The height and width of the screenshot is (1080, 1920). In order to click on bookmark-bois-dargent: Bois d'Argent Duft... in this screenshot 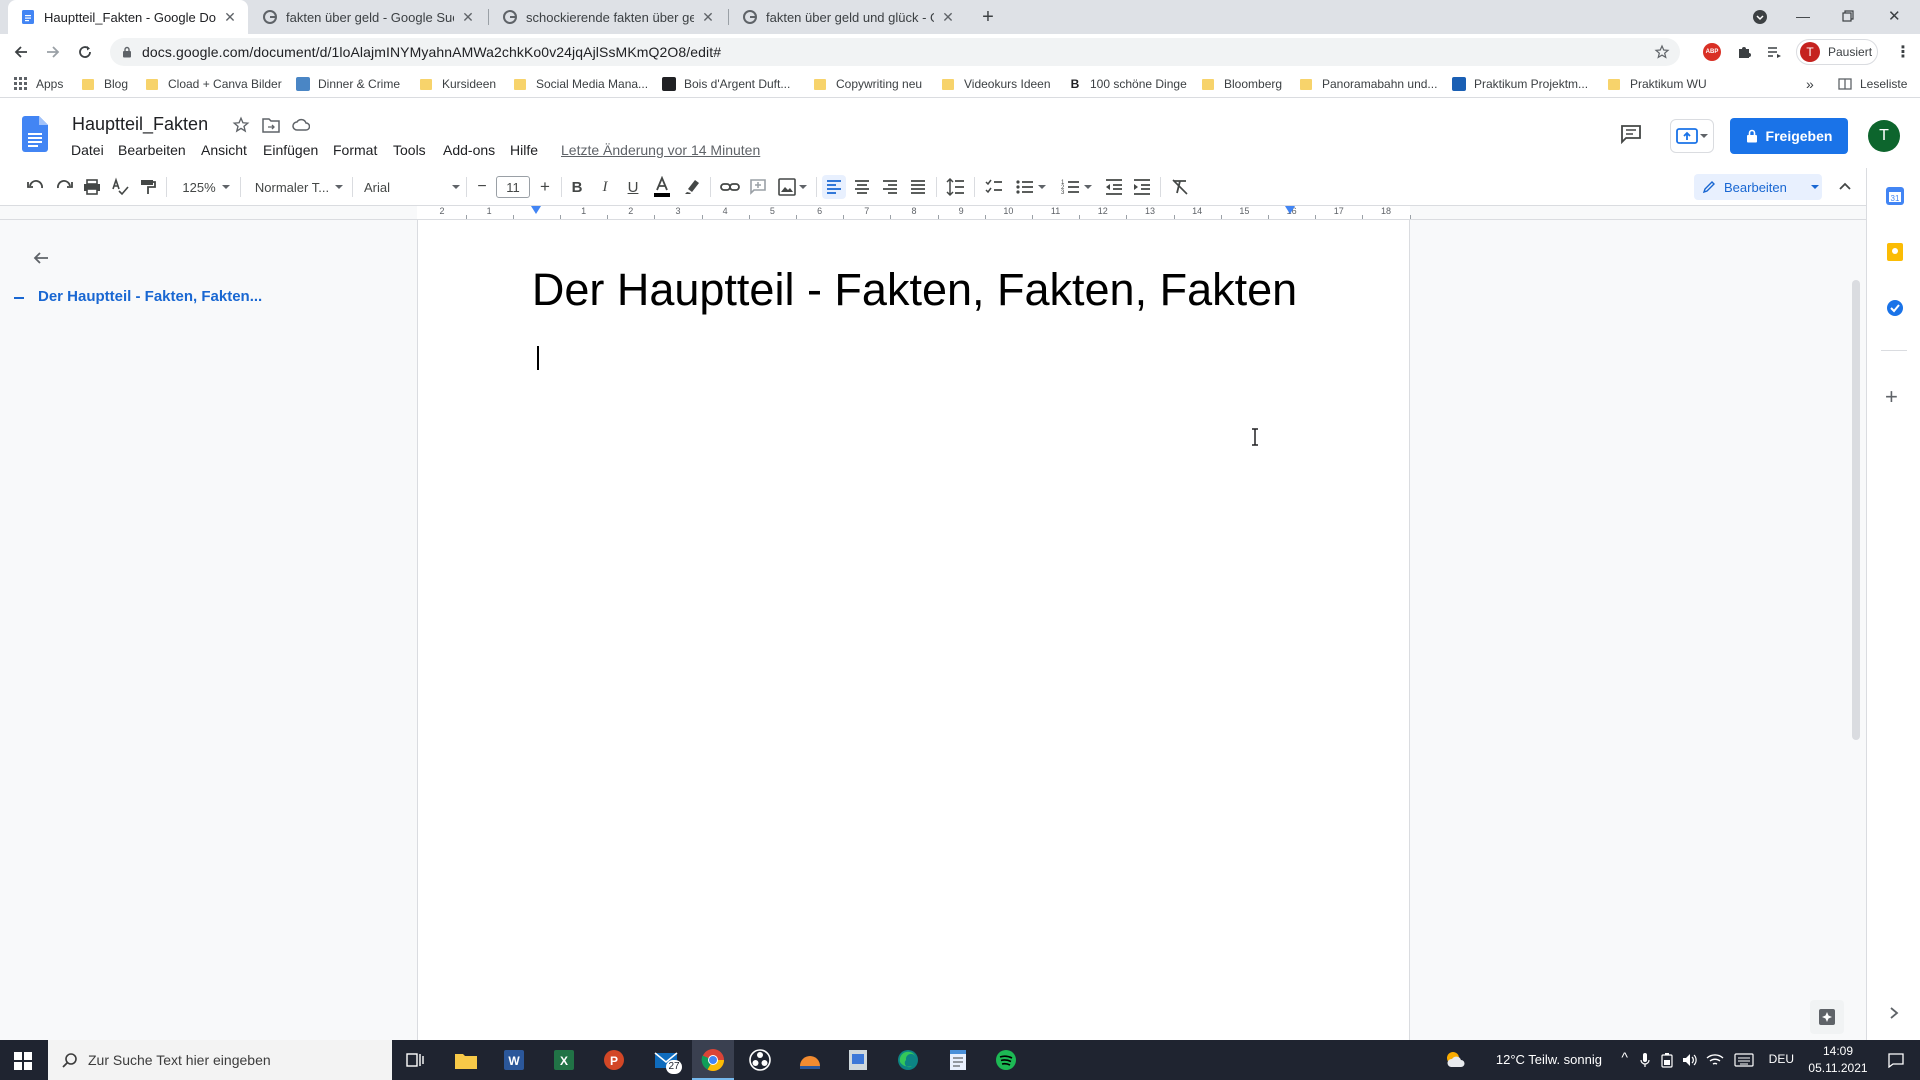, I will do `click(726, 84)`.